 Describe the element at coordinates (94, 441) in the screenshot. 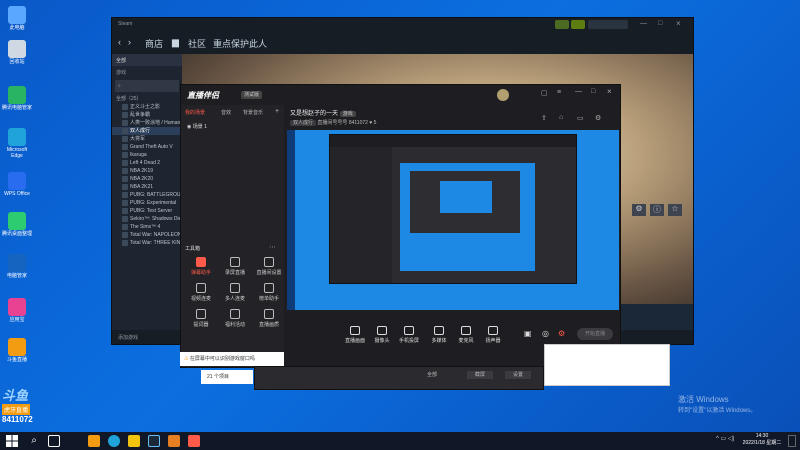

I see `douyu-icon` at that location.